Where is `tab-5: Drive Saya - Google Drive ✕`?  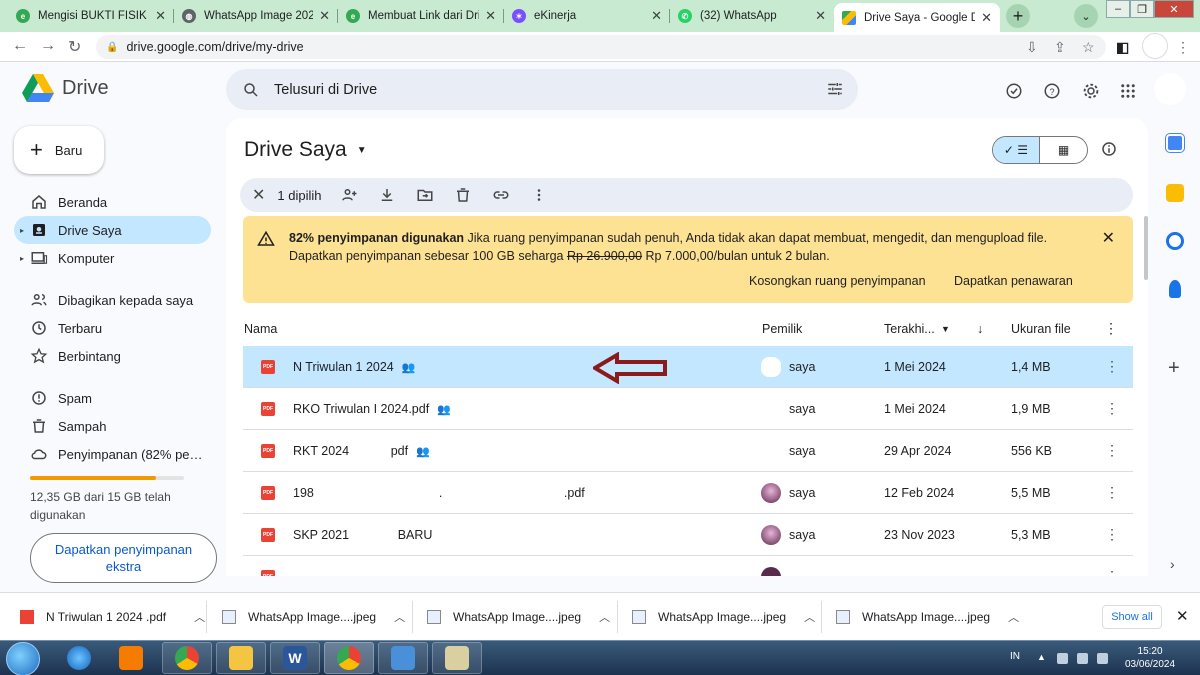
tab-5: Drive Saya - Google Drive ✕ is located at coordinates (917, 17).